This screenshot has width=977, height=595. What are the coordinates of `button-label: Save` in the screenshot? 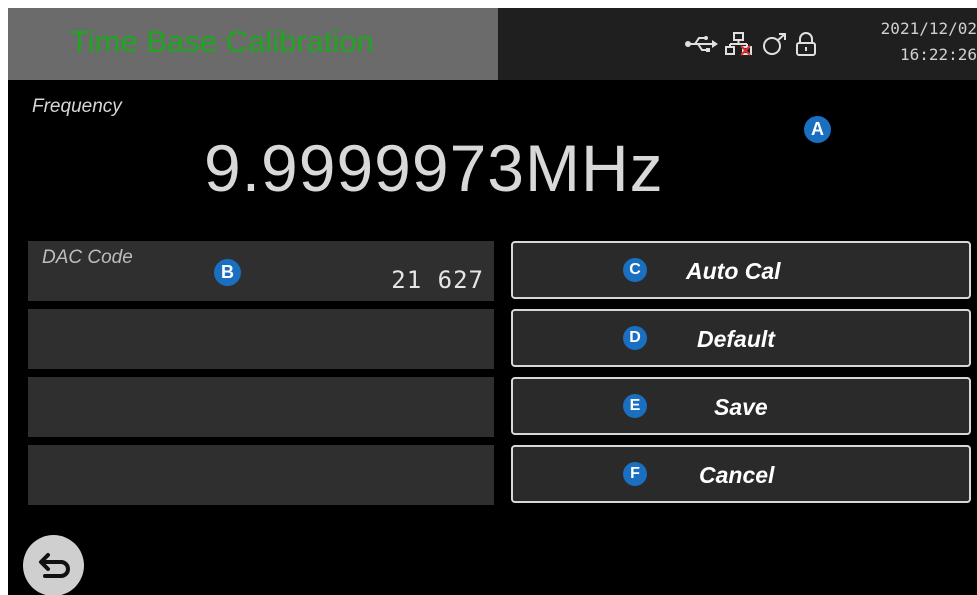 It's located at (741, 407).